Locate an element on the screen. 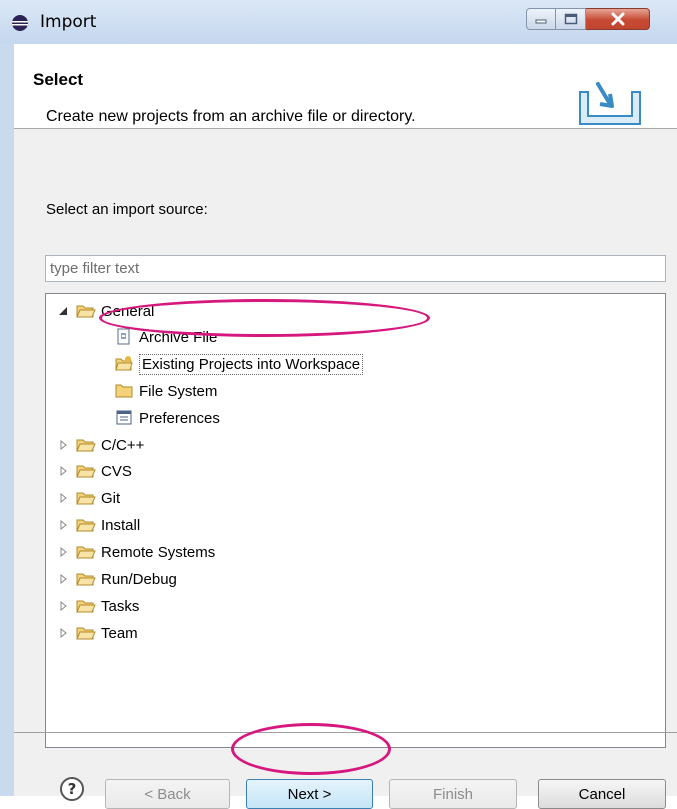 Image resolution: width=677 pixels, height=809 pixels. tree-item-run-debug: Run/Debug is located at coordinates (118, 579).